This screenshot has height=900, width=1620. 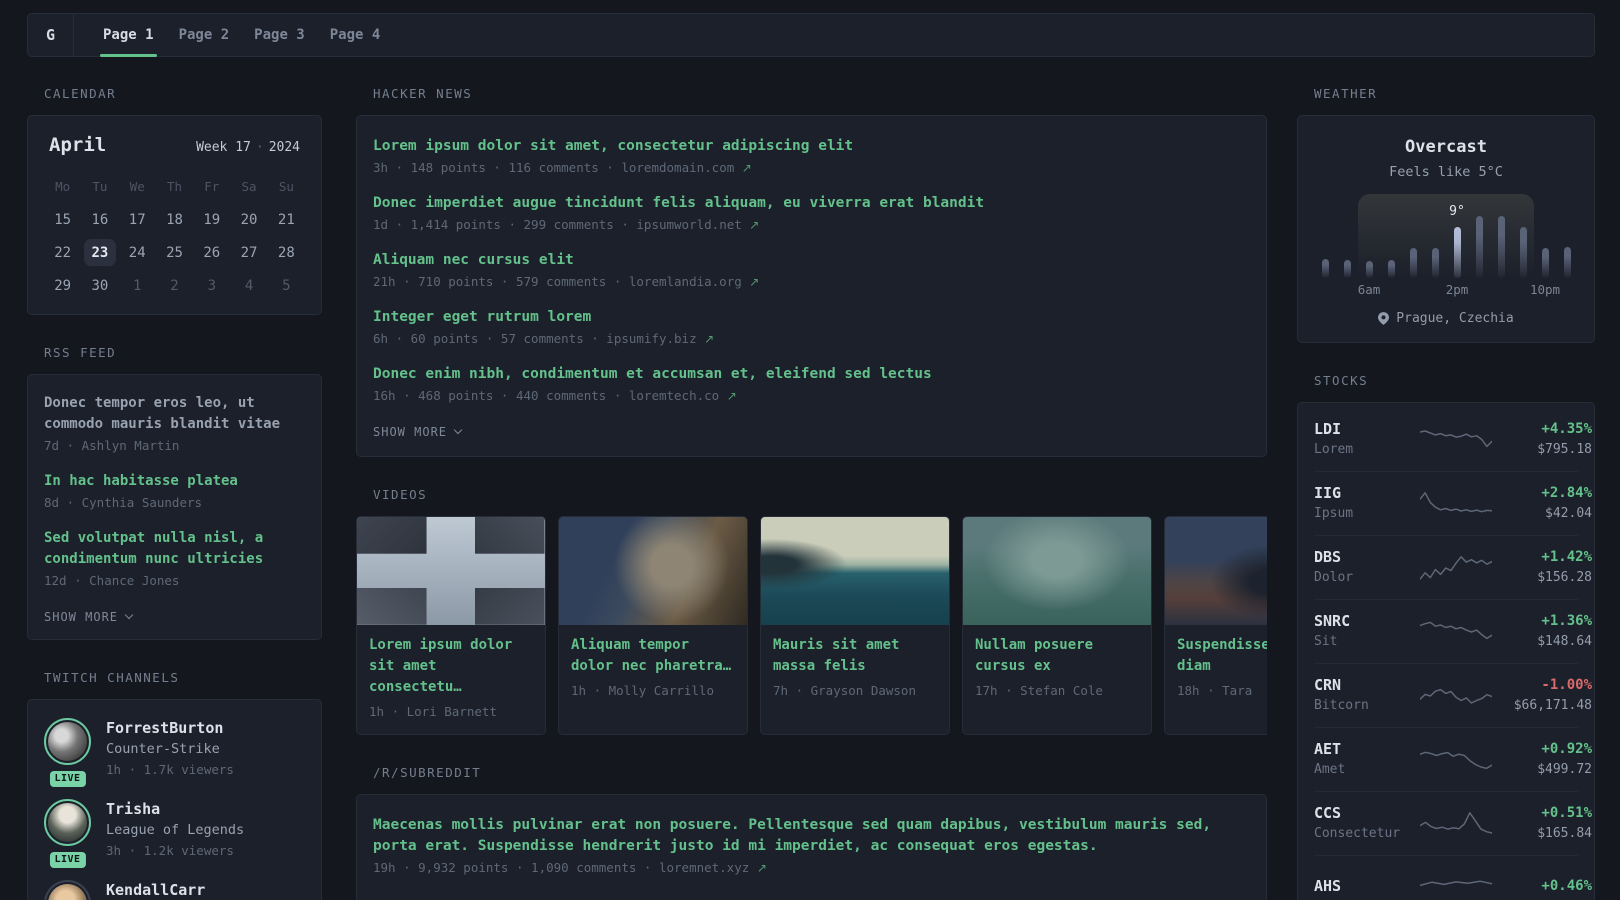 What do you see at coordinates (674, 395) in the screenshot?
I see `source-domain: loremtech.co` at bounding box center [674, 395].